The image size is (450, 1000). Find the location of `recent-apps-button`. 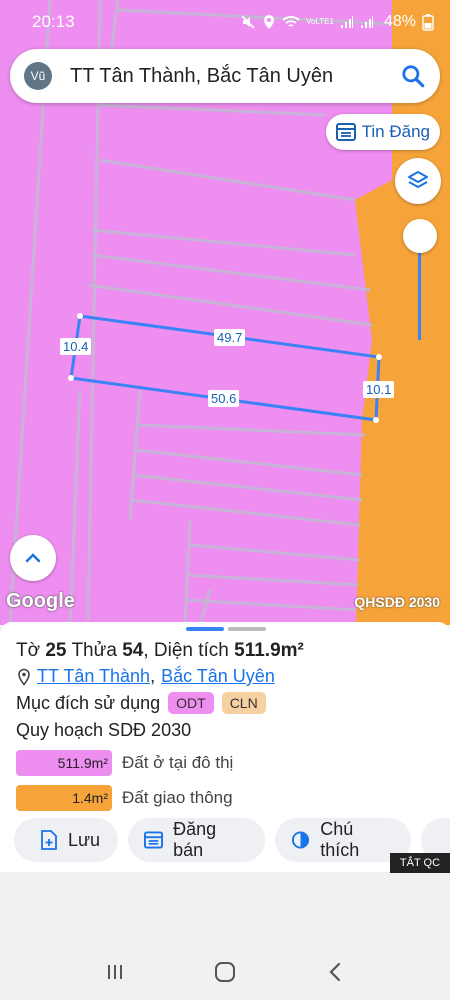

recent-apps-button is located at coordinates (115, 972).